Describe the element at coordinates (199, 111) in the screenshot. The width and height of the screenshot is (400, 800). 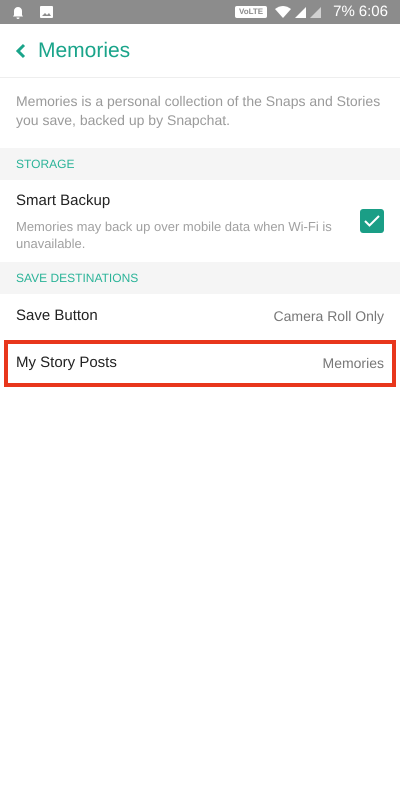
I see `description-text: Memories is a personal collection of the Snaps and Stories you save, backed up by Snapchat.` at that location.